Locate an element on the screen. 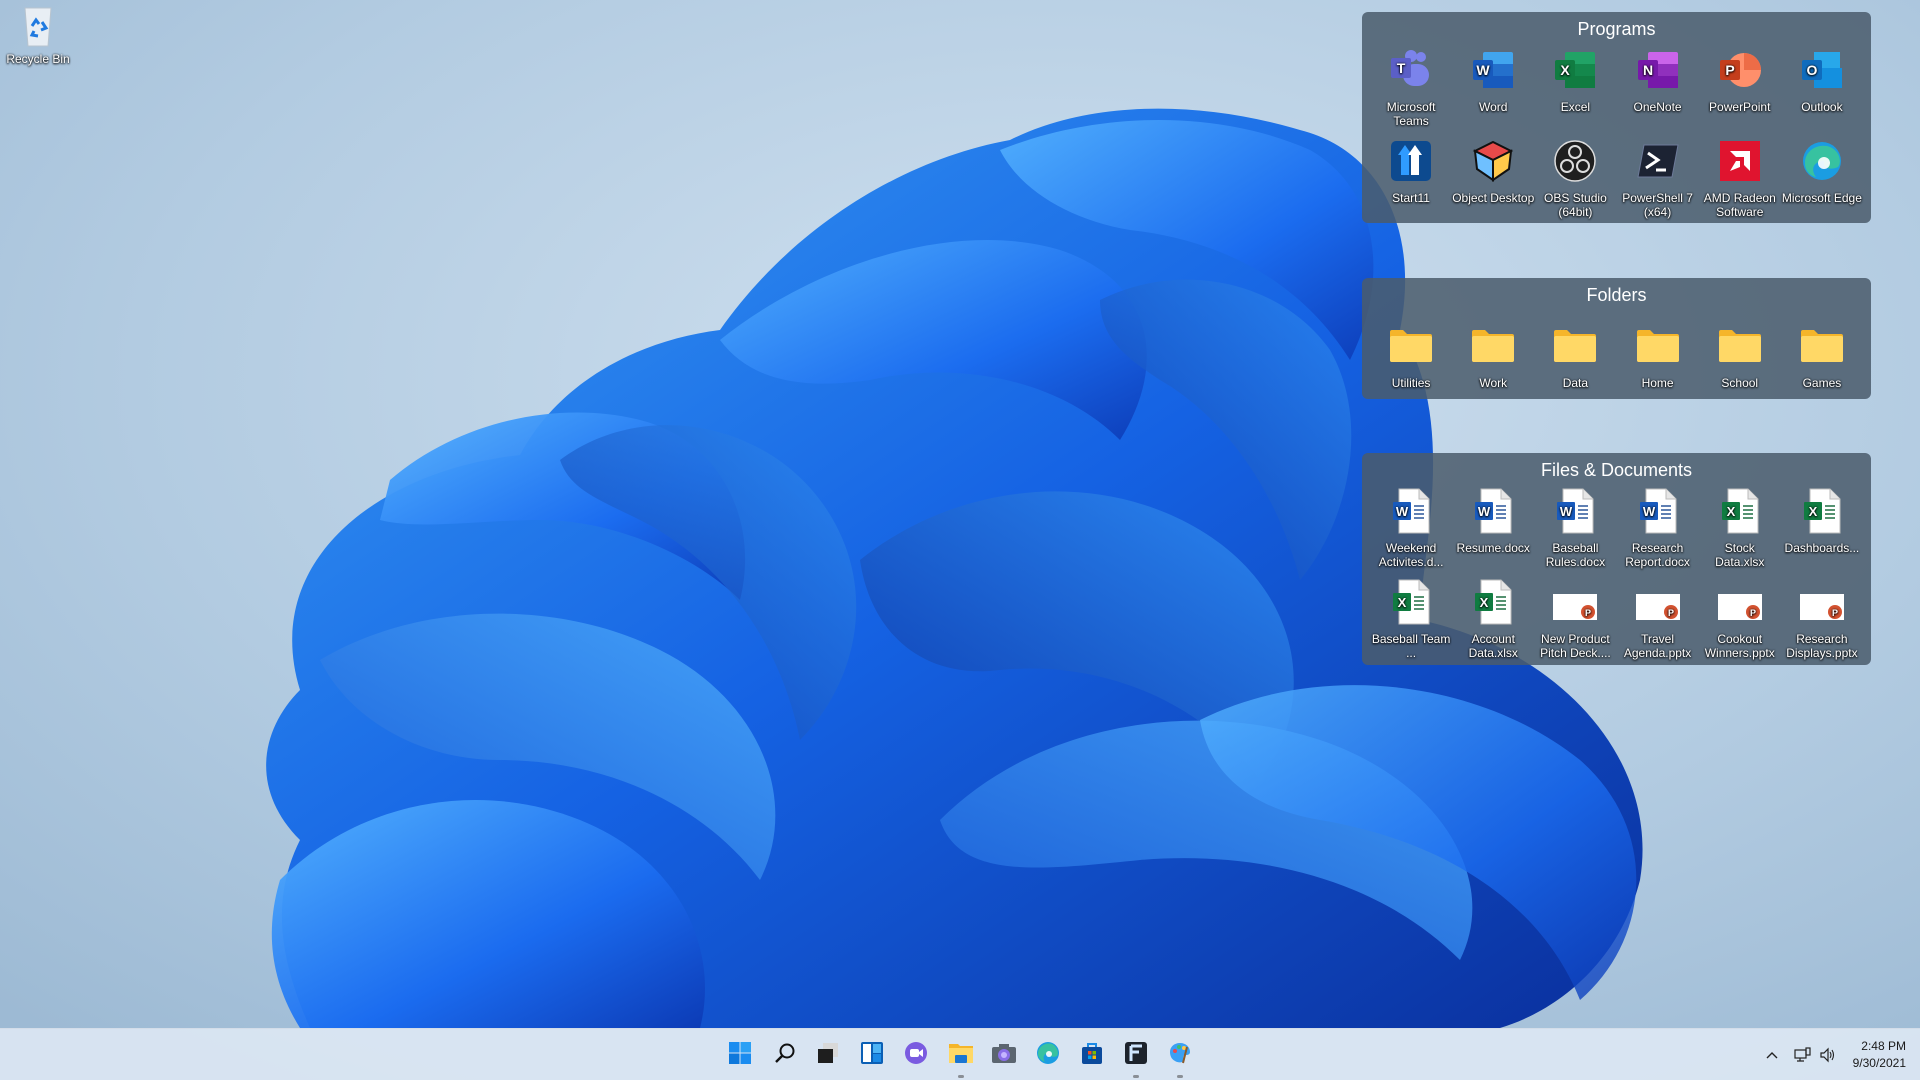 The image size is (1920, 1080). fence-item-data: Data is located at coordinates (1575, 350).